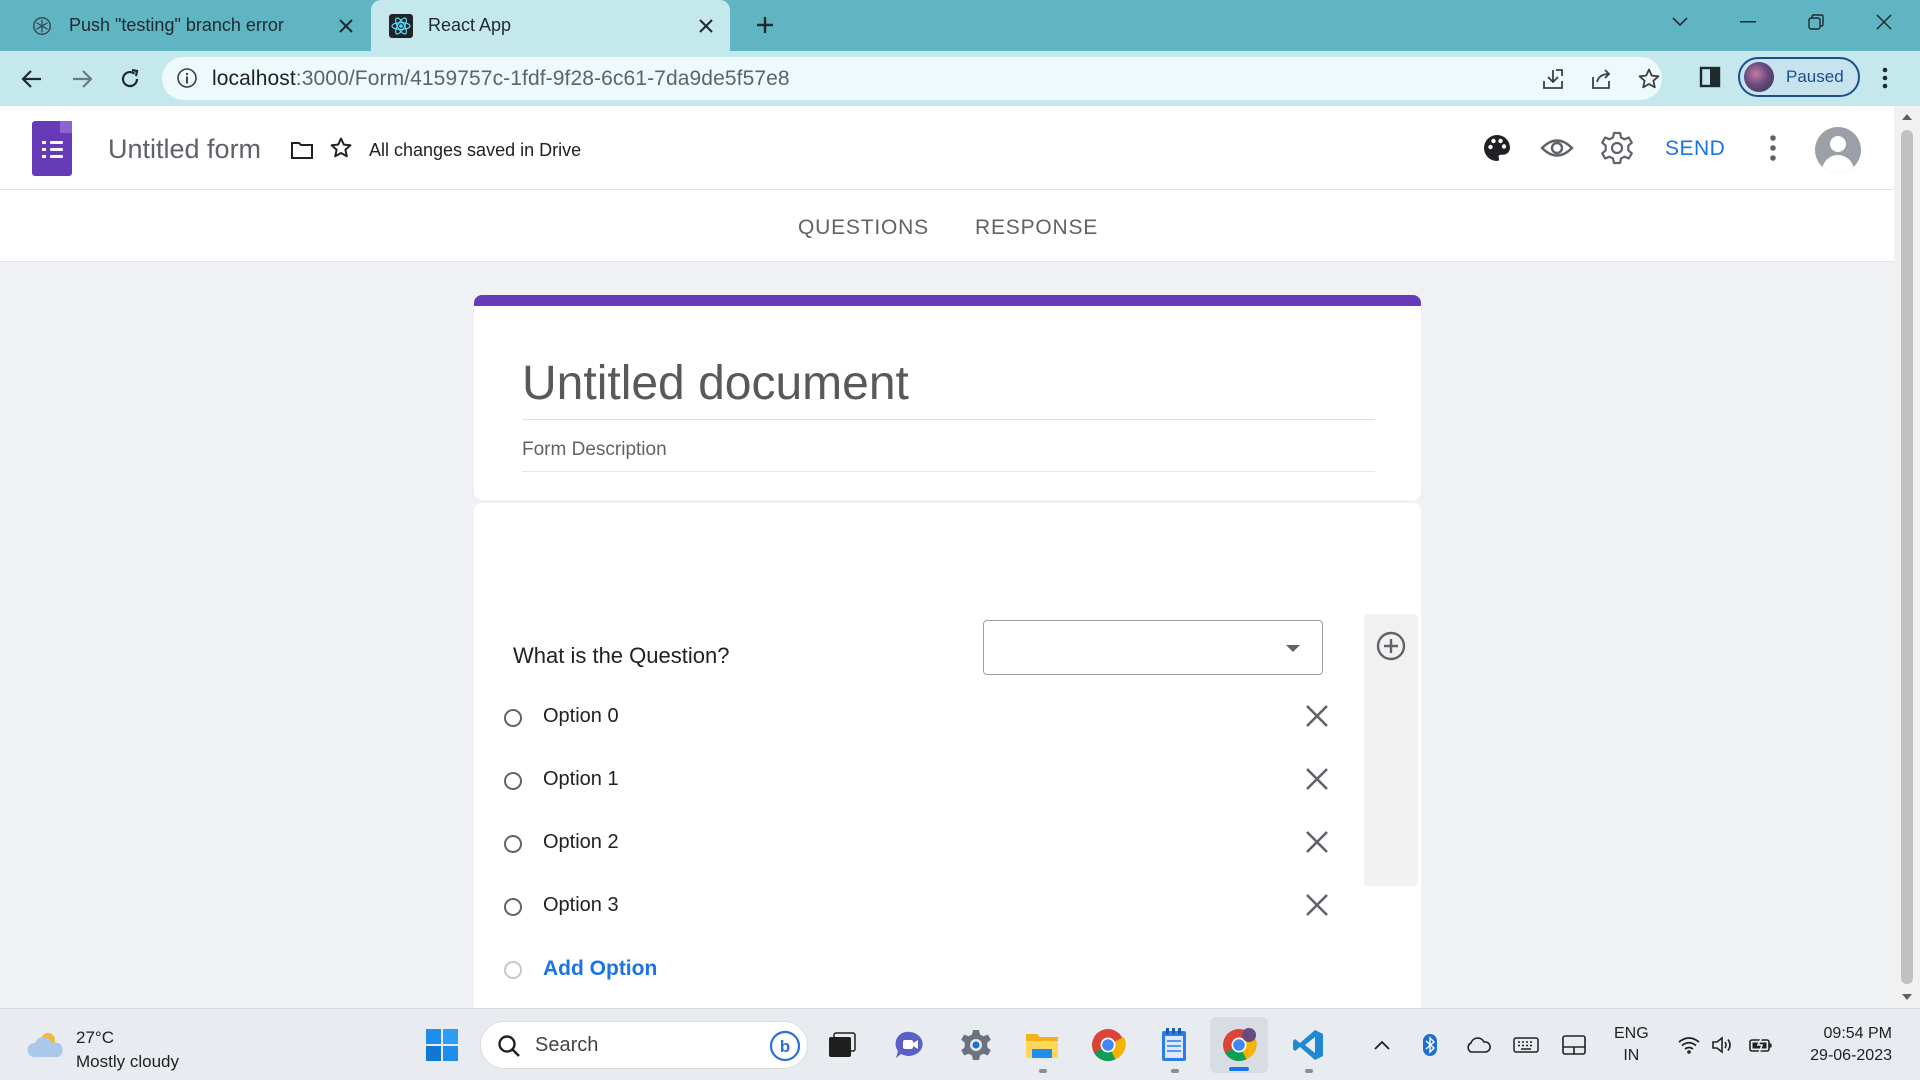 This screenshot has height=1080, width=1920. What do you see at coordinates (1711, 78) in the screenshot?
I see `side-panel-icon` at bounding box center [1711, 78].